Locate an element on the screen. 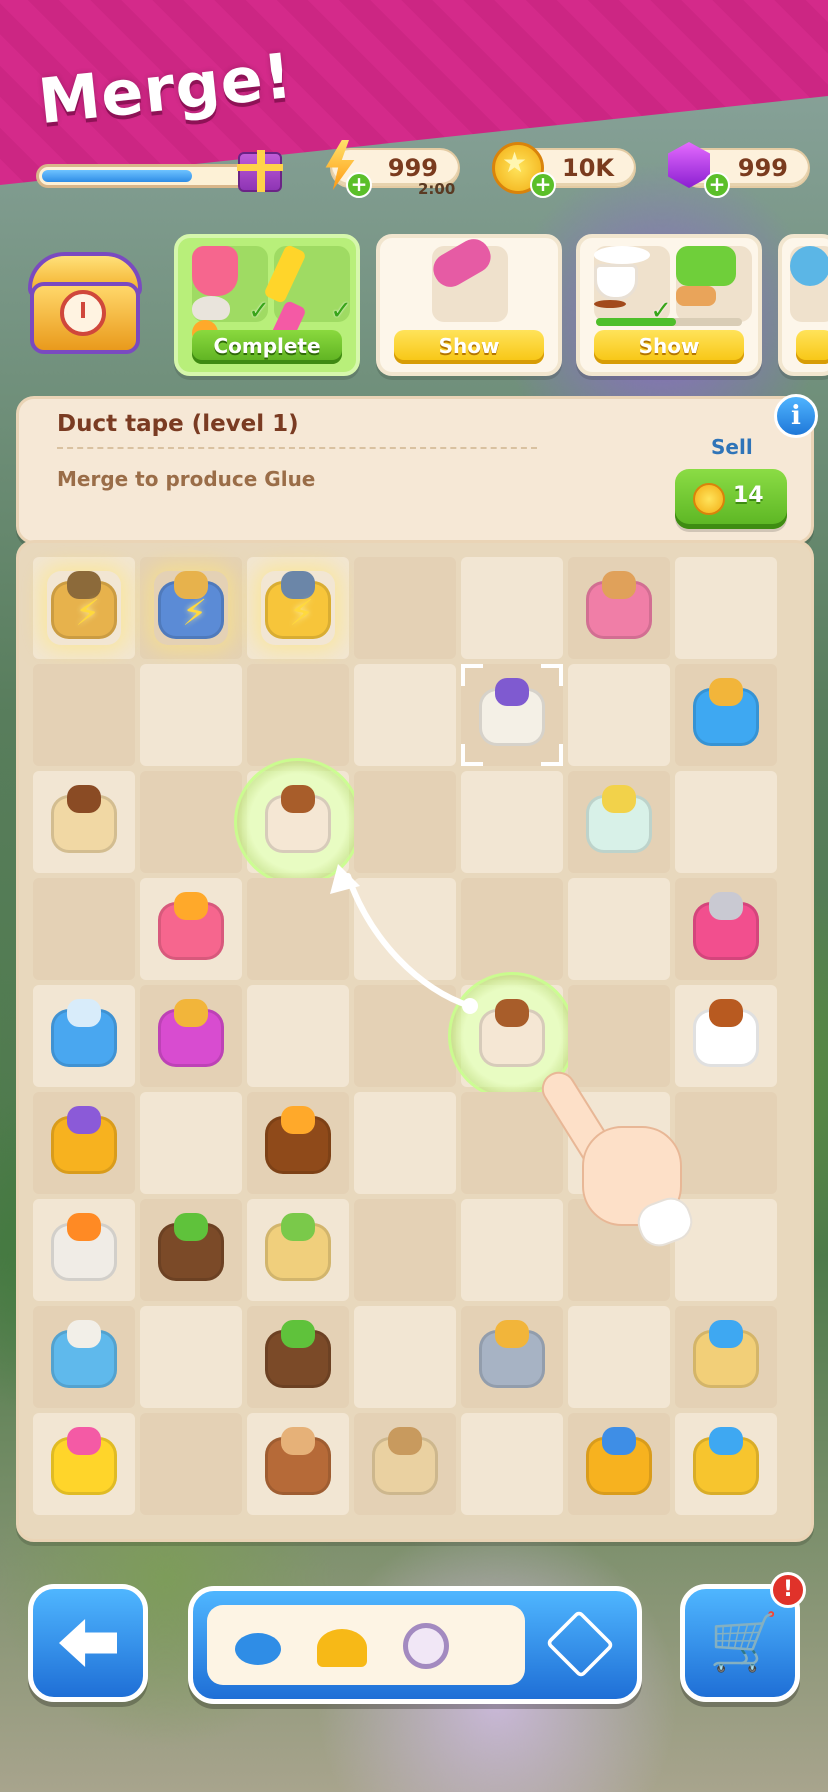  inventory-bar is located at coordinates (415, 1645).